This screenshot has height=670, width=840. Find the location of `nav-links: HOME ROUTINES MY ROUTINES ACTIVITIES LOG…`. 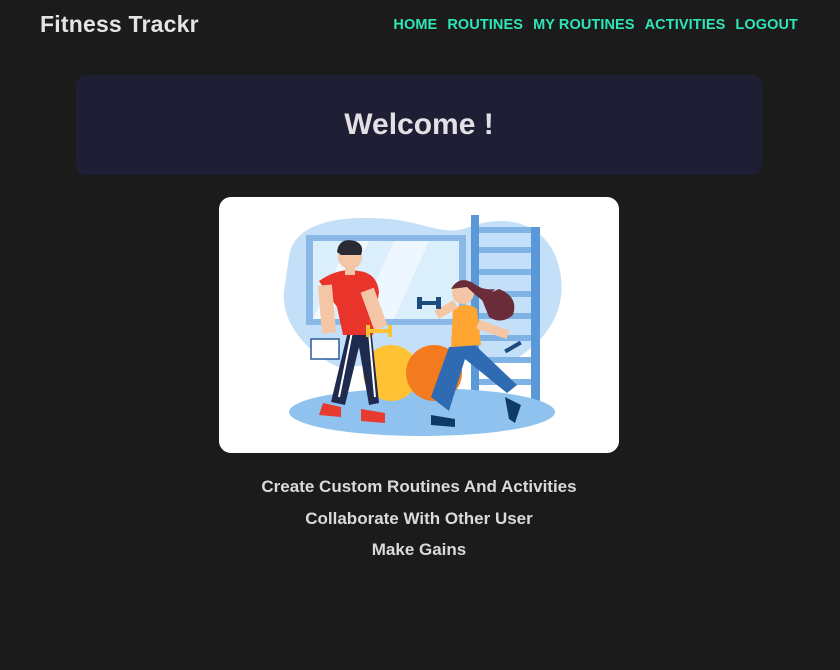

nav-links: HOME ROUTINES MY ROUTINES ACTIVITIES LOG… is located at coordinates (595, 25).